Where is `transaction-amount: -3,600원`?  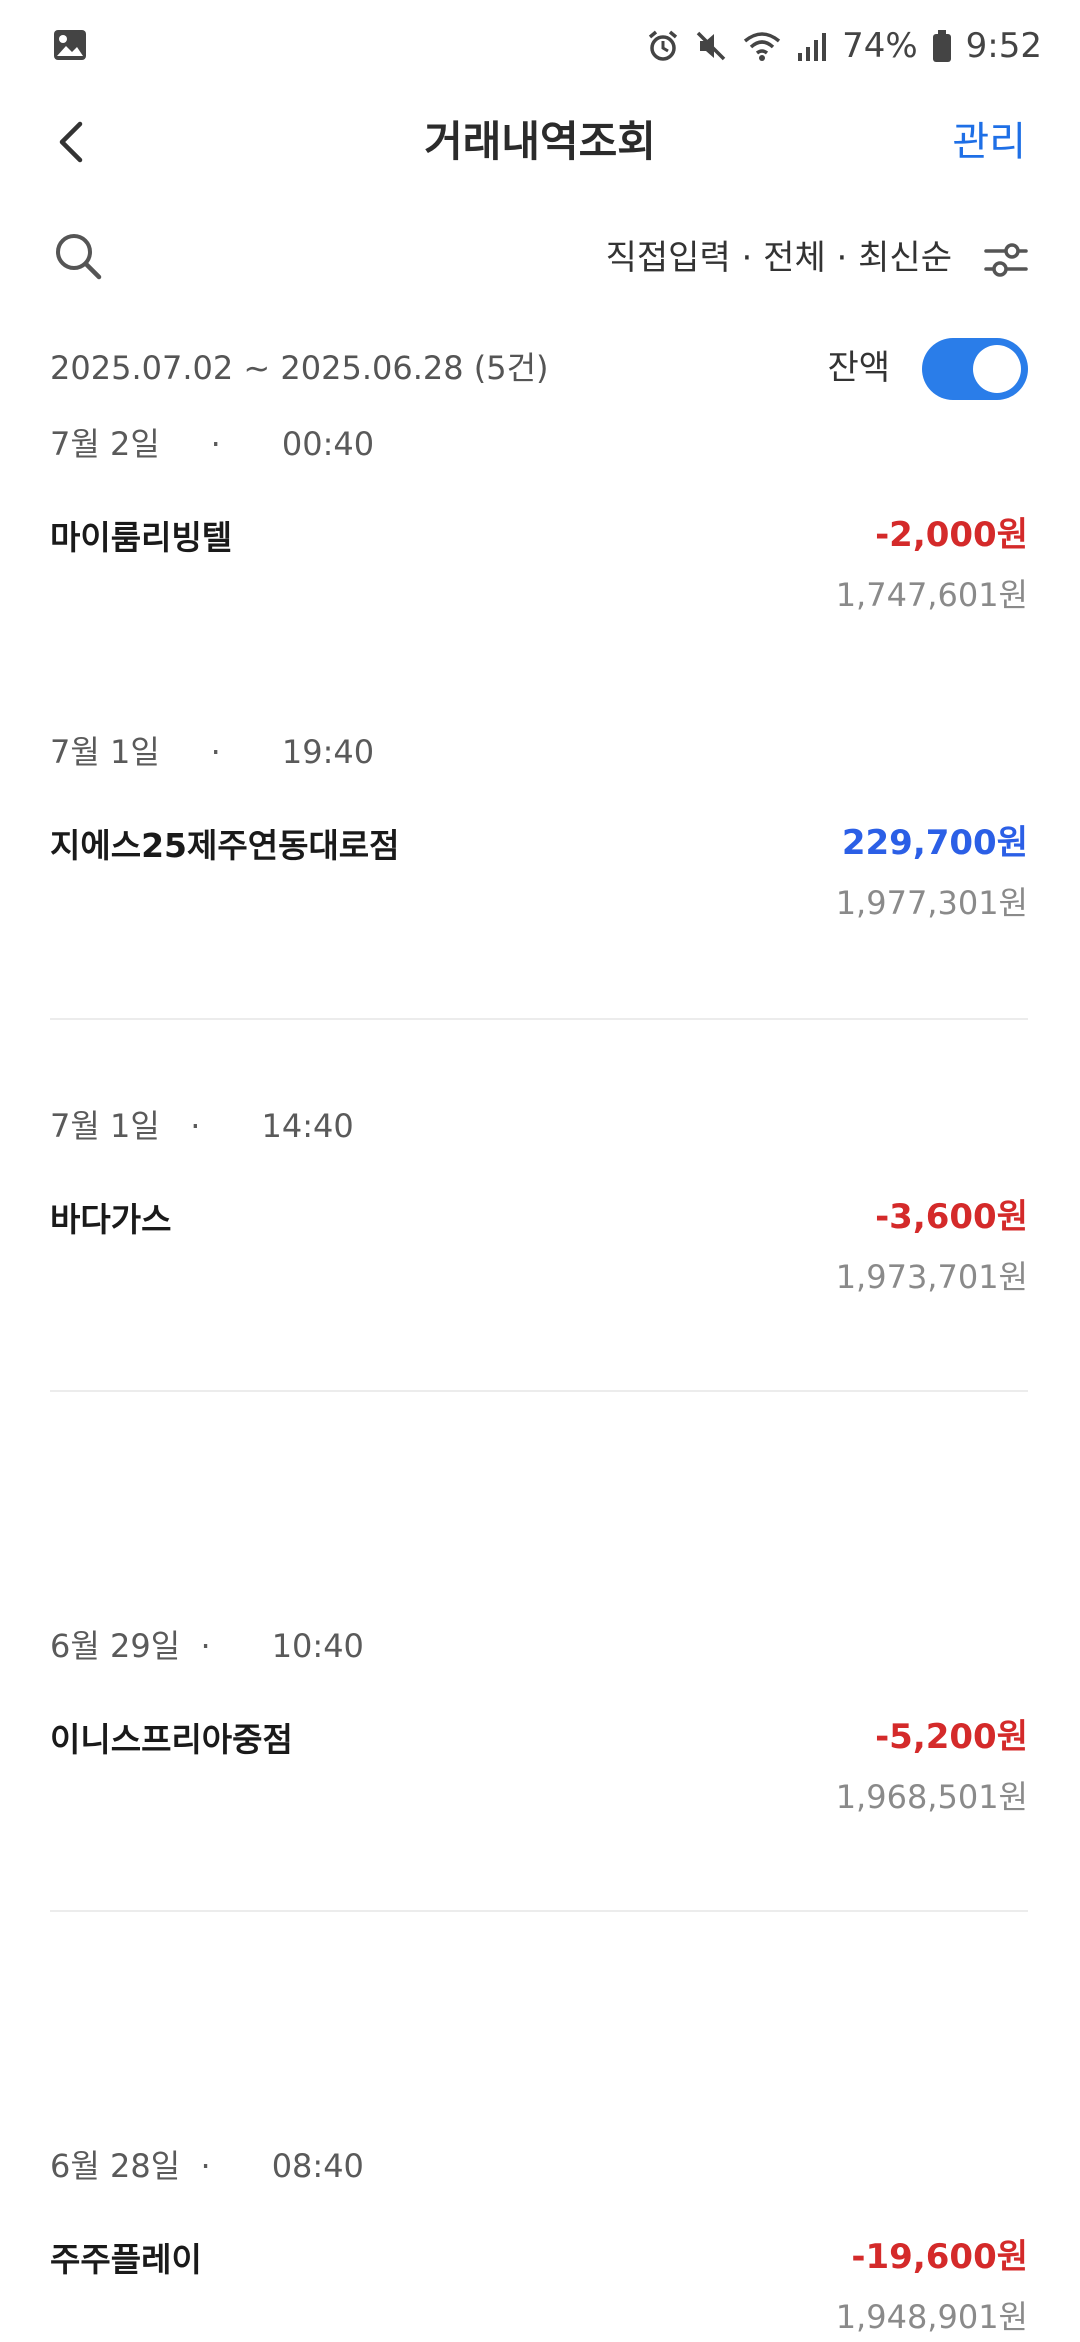 transaction-amount: -3,600원 is located at coordinates (951, 1217).